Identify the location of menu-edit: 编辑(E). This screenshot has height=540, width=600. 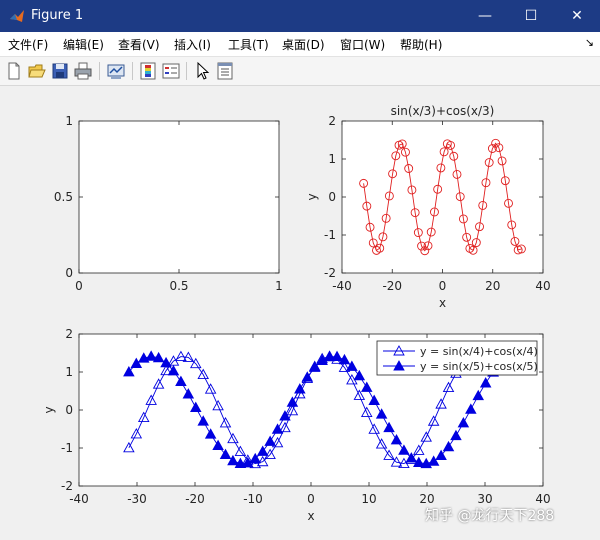
(83, 44).